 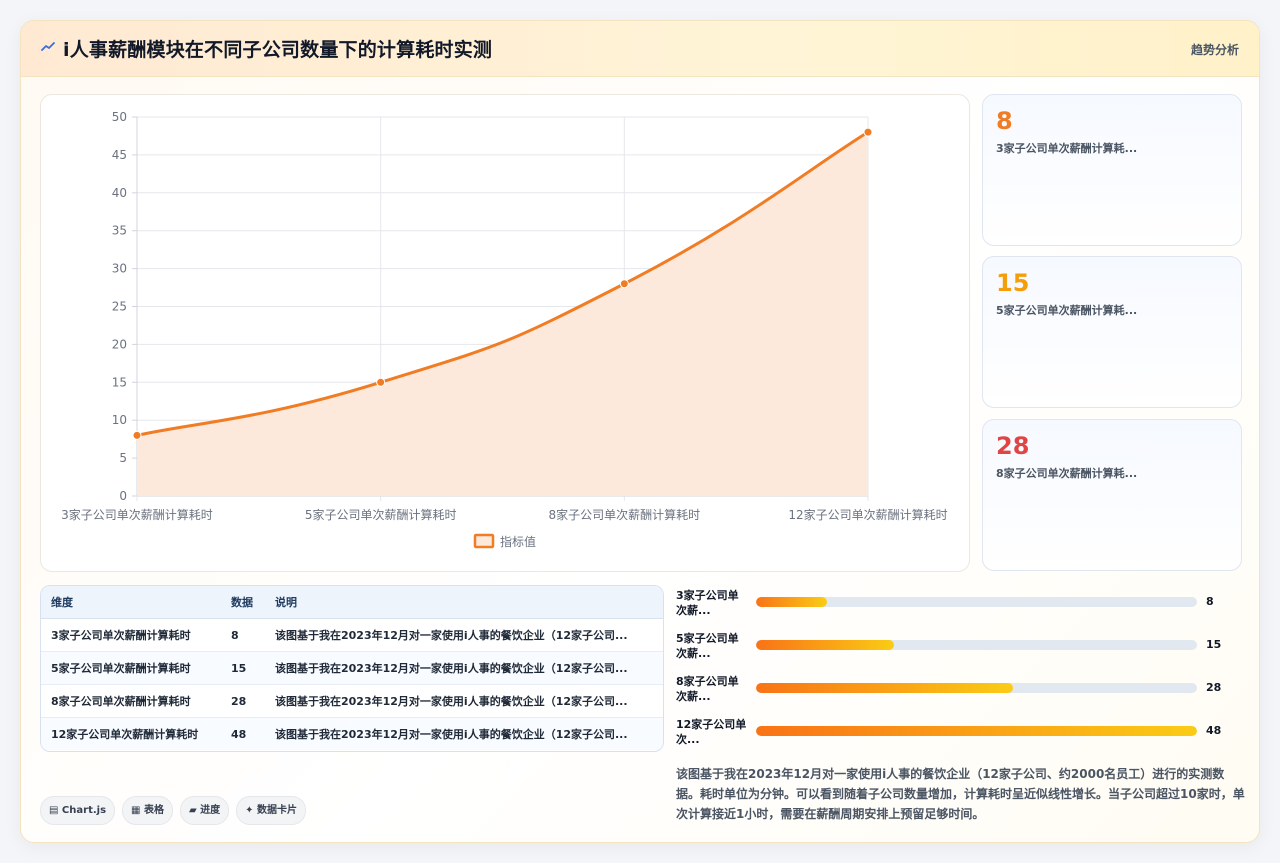 I want to click on table-cell: 8, so click(x=243, y=635).